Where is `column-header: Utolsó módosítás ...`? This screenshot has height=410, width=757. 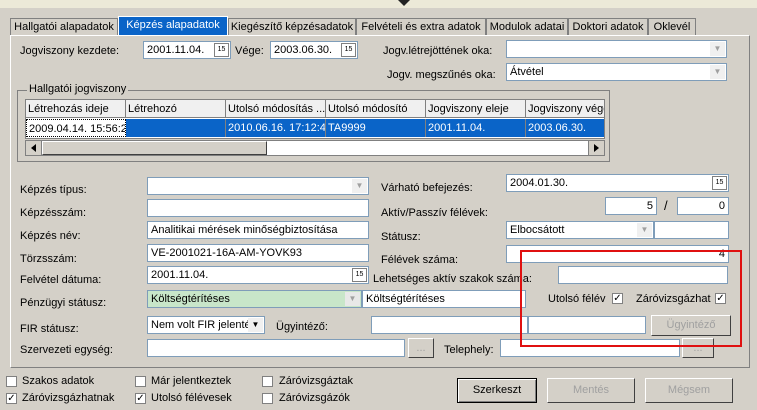
column-header: Utolsó módosítás ... is located at coordinates (276, 109).